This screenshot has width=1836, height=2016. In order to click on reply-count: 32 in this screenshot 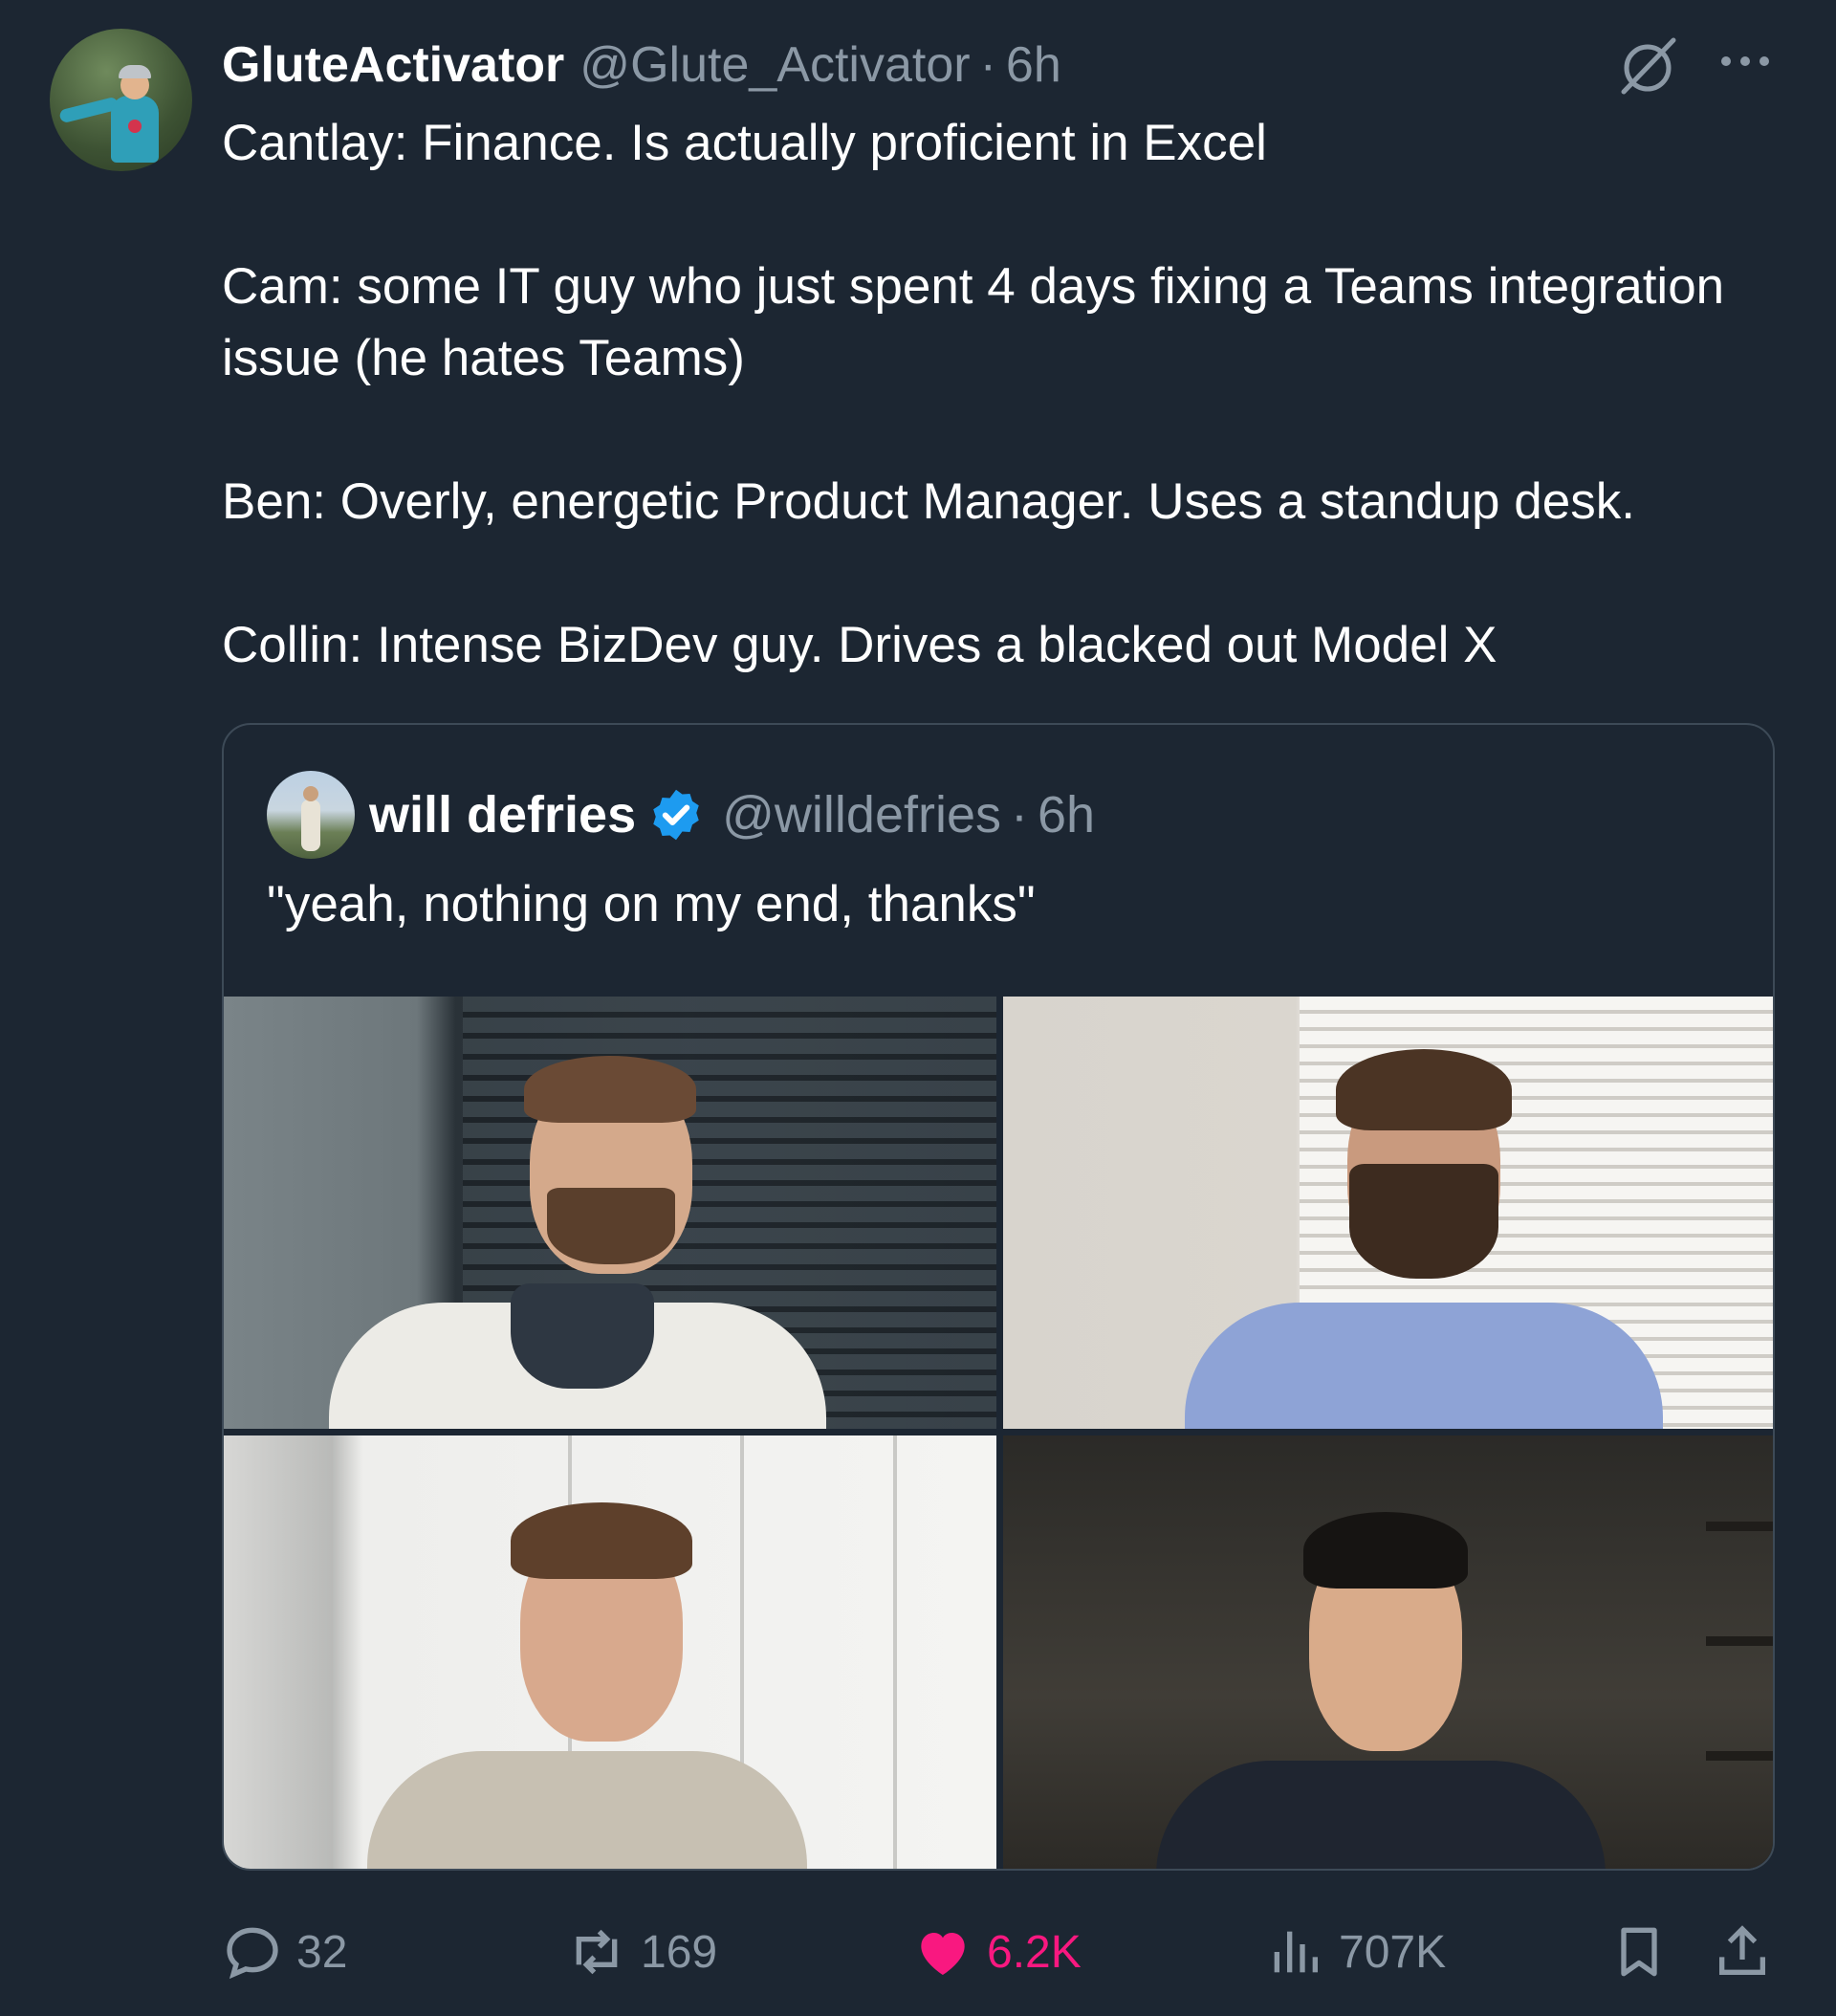, I will do `click(322, 1952)`.